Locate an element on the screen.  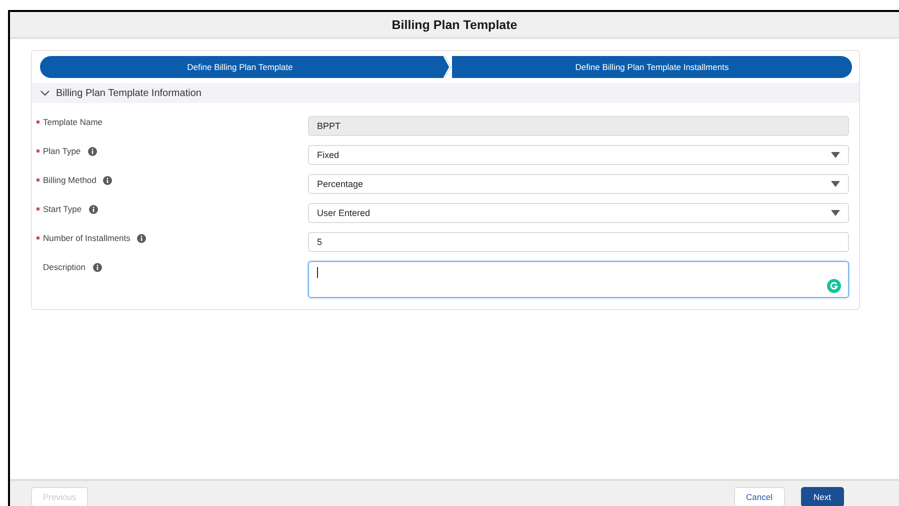
field-label: Description is located at coordinates (64, 267).